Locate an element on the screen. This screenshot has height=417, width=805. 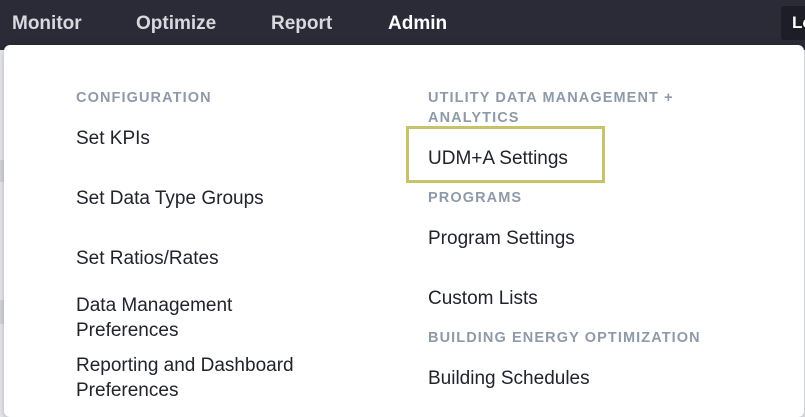
menu-link-udma-settings: UDM+A Settings is located at coordinates (498, 158).